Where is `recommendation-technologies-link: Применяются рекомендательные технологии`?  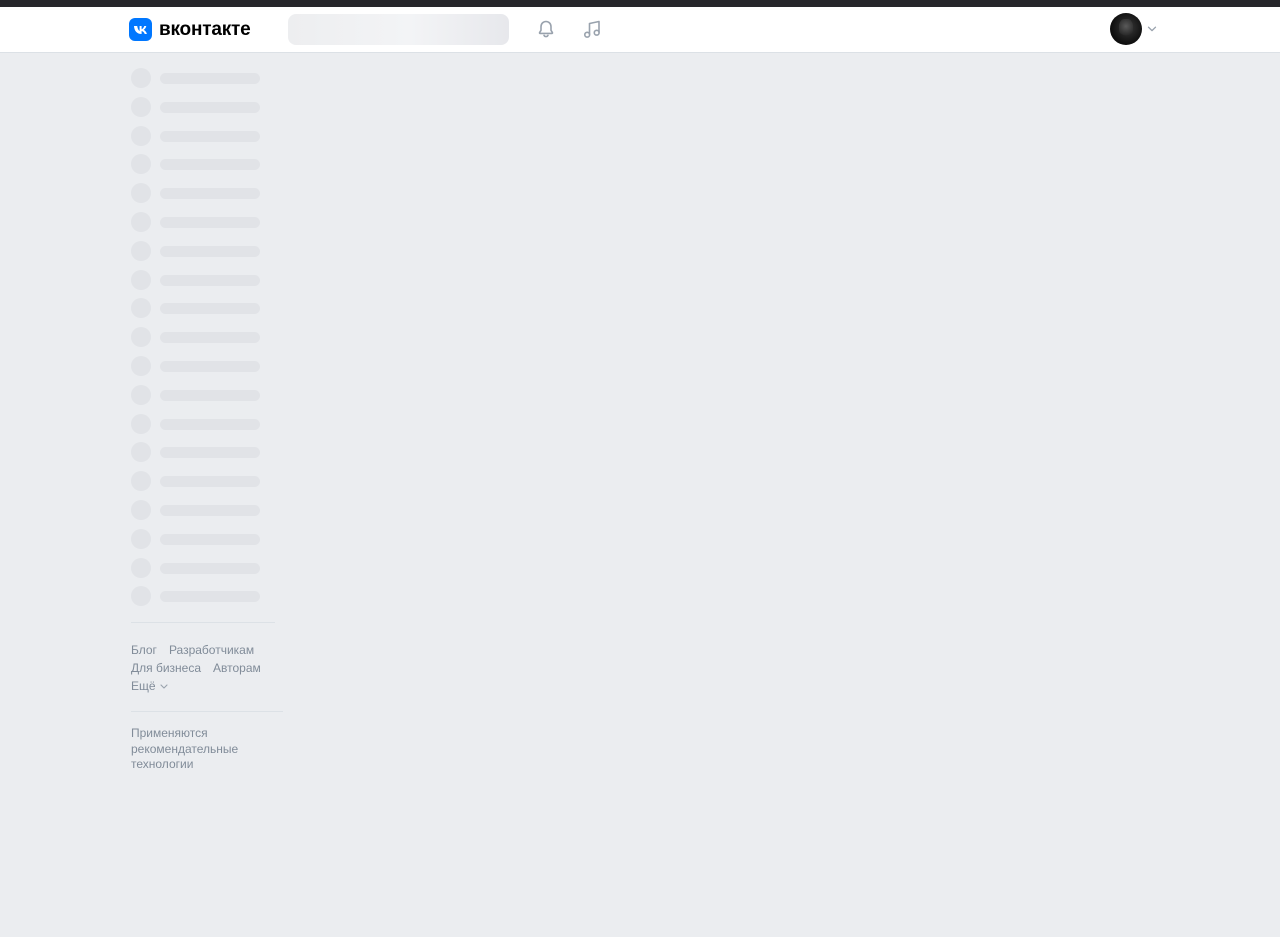 recommendation-technologies-link: Применяются рекомендательные технологии is located at coordinates (201, 749).